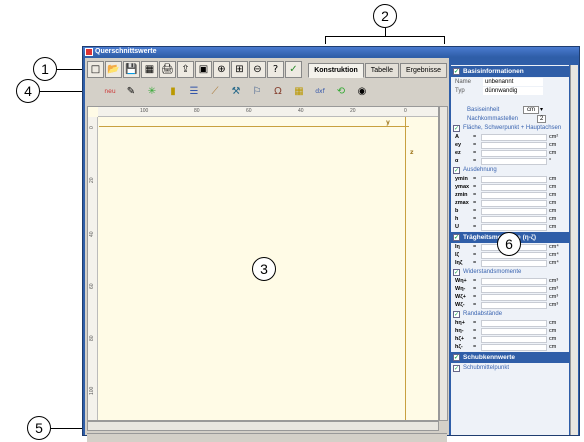 This screenshot has width=584, height=442. I want to click on section-randabstaende: ✓ Randabstände, so click(510, 314).